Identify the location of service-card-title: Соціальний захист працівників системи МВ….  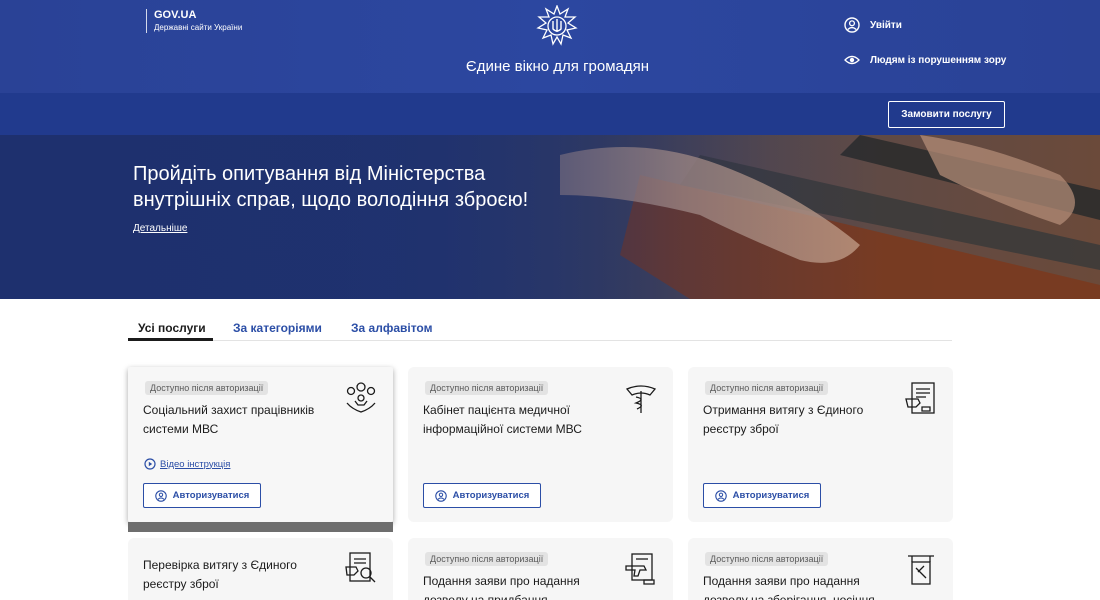
(229, 419).